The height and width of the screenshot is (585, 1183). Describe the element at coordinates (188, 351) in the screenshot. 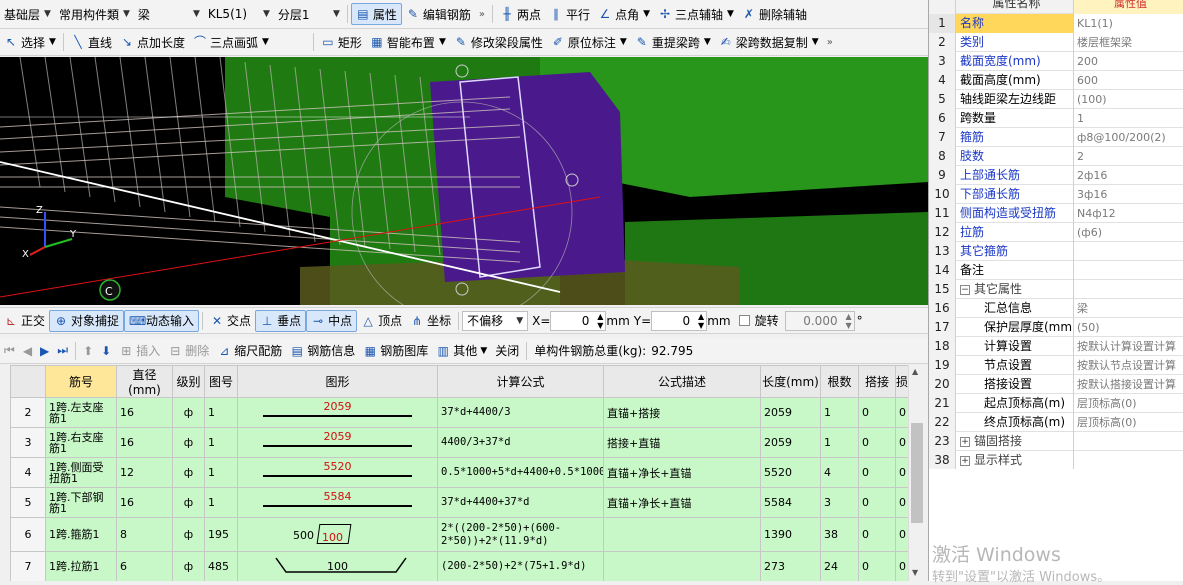

I see `delete-button: ⊟ 删除` at that location.